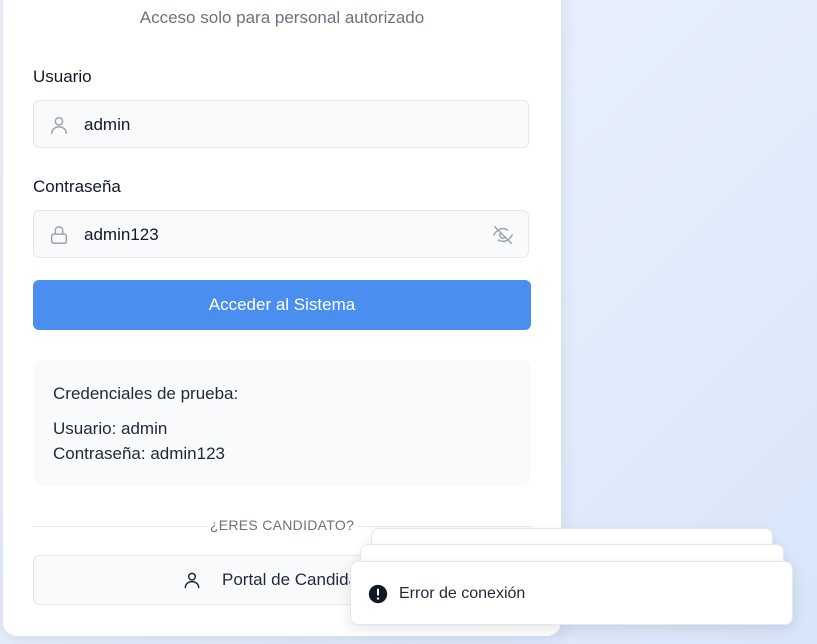  What do you see at coordinates (378, 594) in the screenshot?
I see `alert-circle-icon` at bounding box center [378, 594].